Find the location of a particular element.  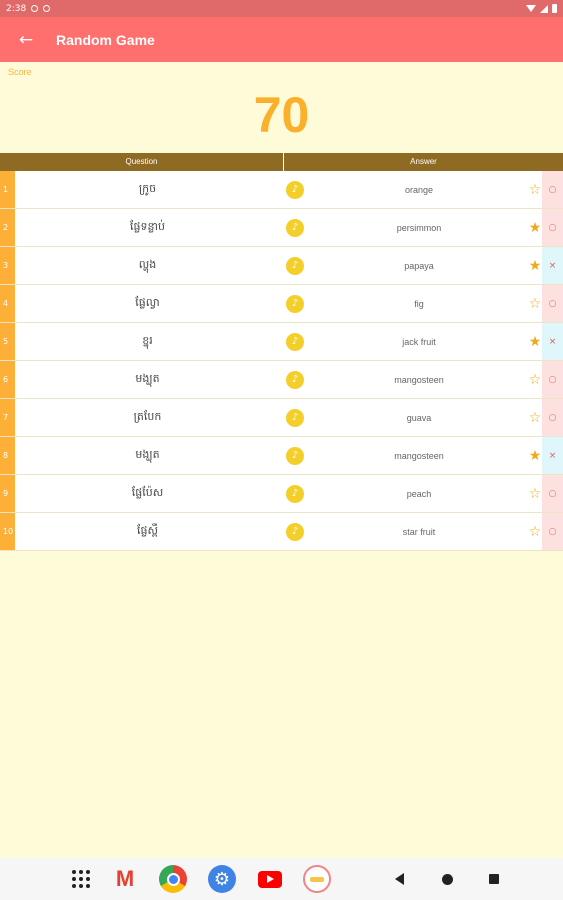

answer-text: star fruit is located at coordinates (419, 531).